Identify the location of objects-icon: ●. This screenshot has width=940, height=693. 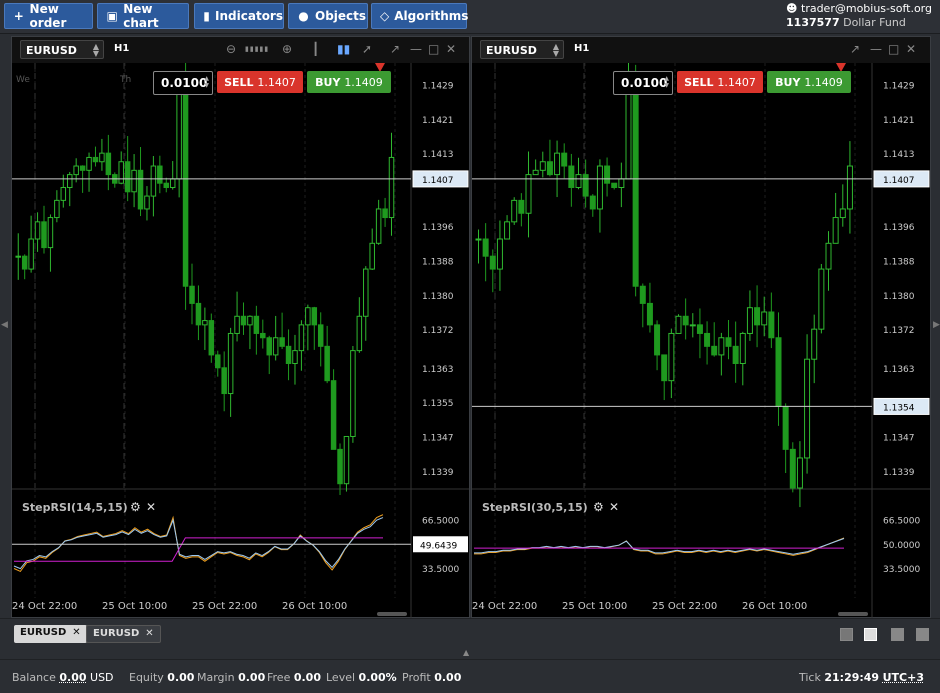
(303, 16).